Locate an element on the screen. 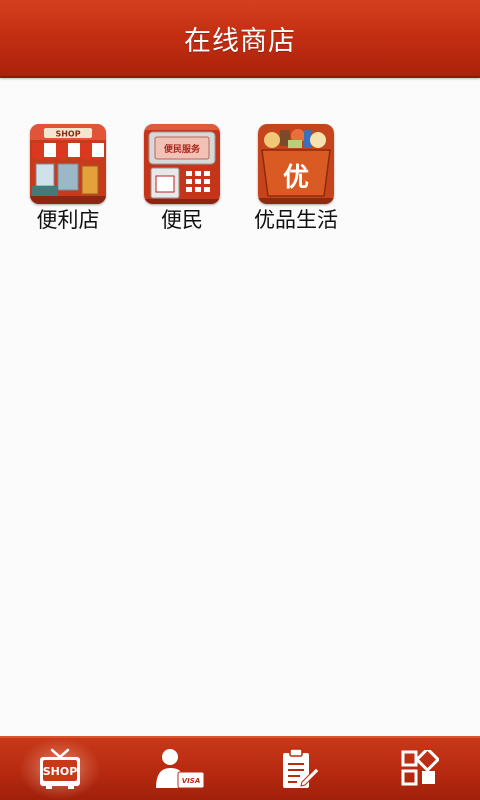  shop-tv-icon: SHOP is located at coordinates (60, 768).